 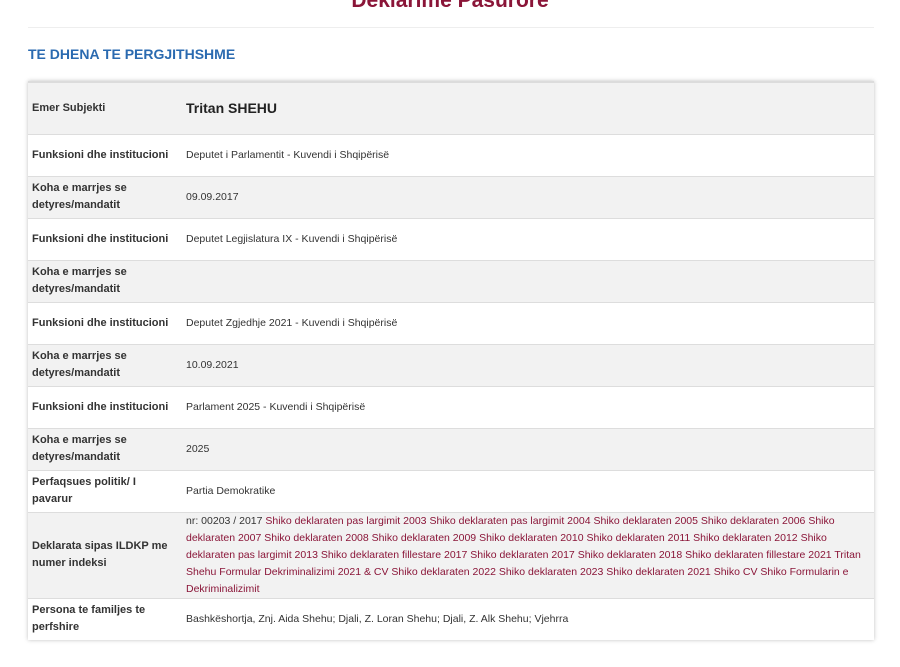 What do you see at coordinates (451, 449) in the screenshot?
I see `table-row: Koha e marrjes se detyres/mandatit 2025` at bounding box center [451, 449].